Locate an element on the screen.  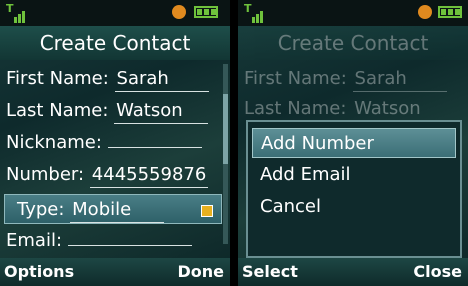
last-name-field: Last Name: Watson is located at coordinates (113, 111).